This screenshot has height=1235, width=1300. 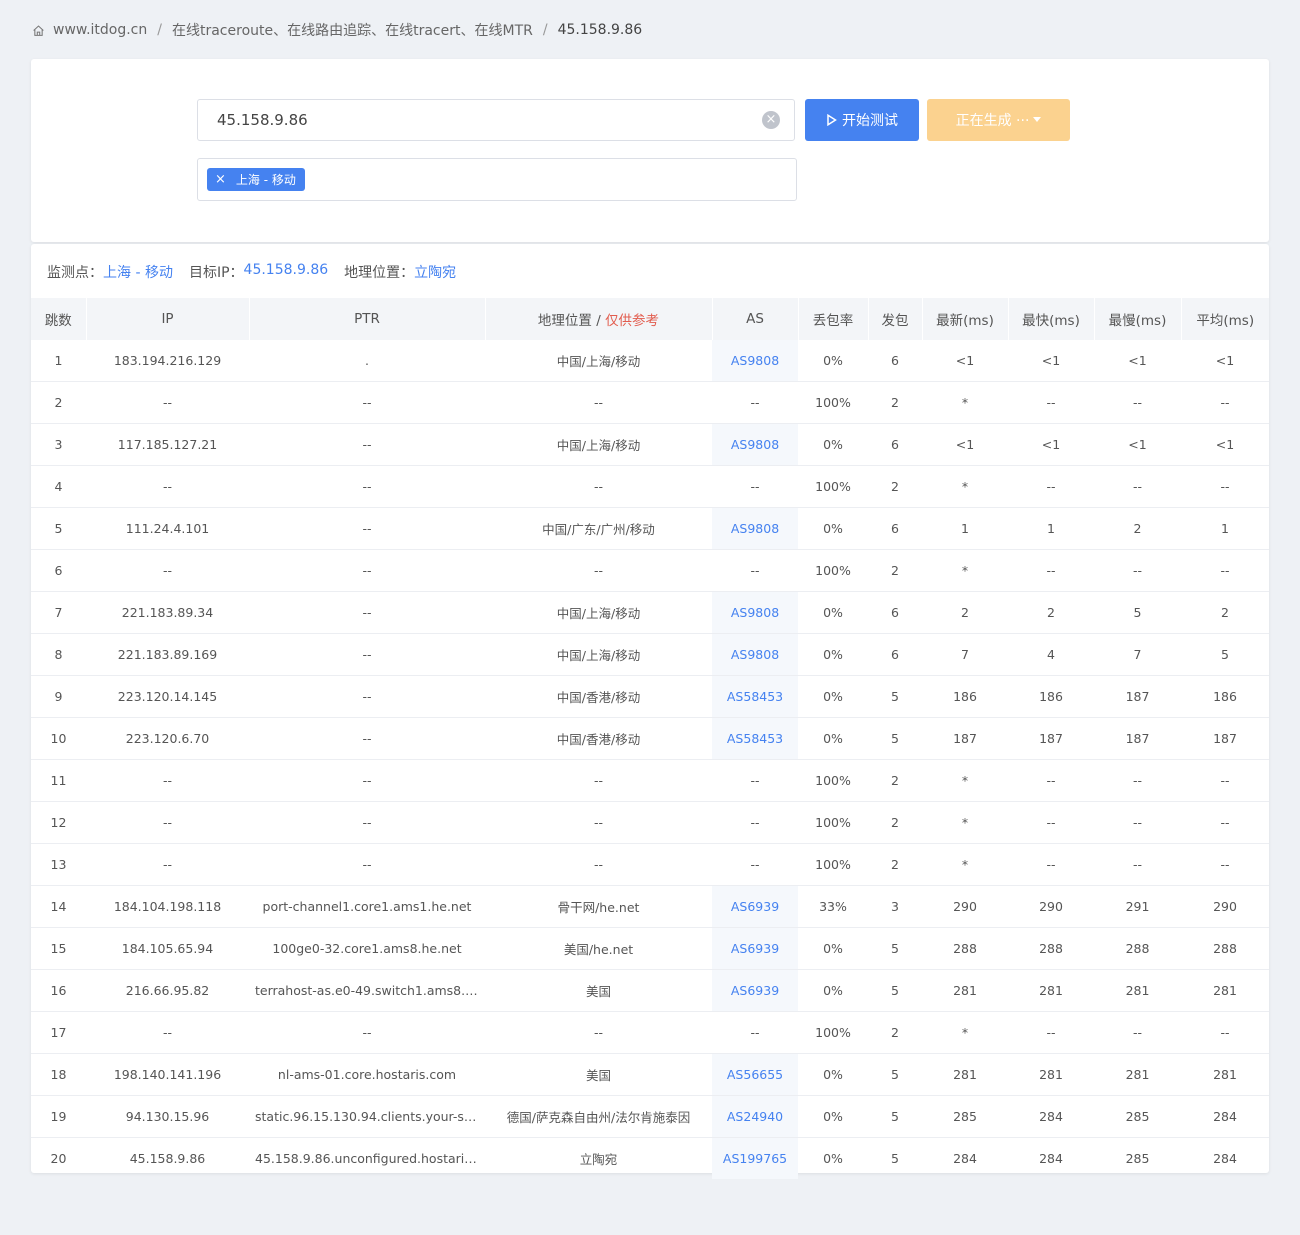 I want to click on cell-avg: --, so click(x=1225, y=486).